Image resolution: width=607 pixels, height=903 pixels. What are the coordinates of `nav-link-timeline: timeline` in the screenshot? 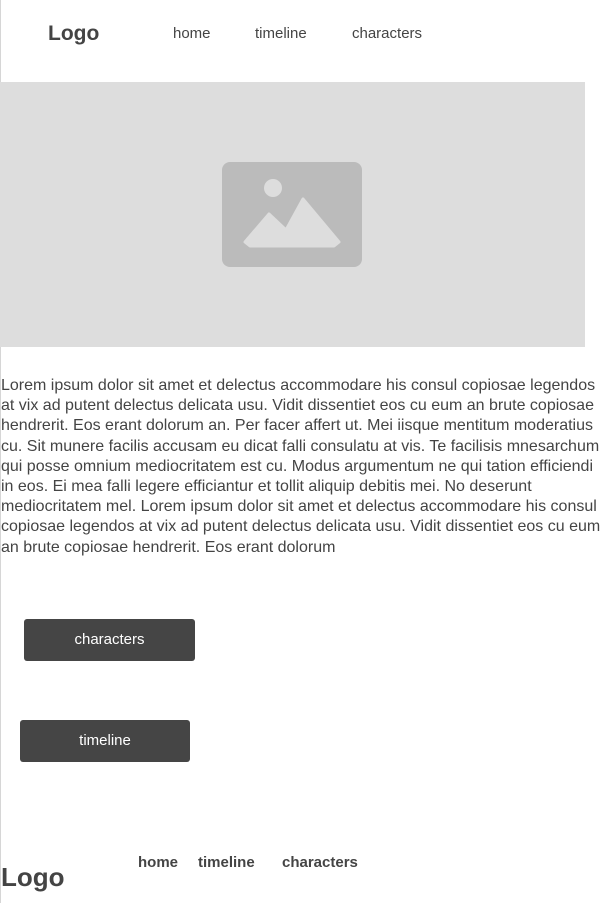 It's located at (281, 34).